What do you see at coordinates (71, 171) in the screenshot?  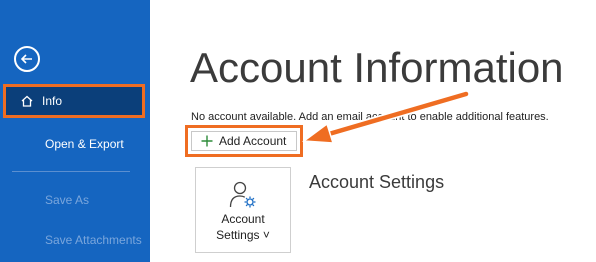 I see `sidebar-divider` at bounding box center [71, 171].